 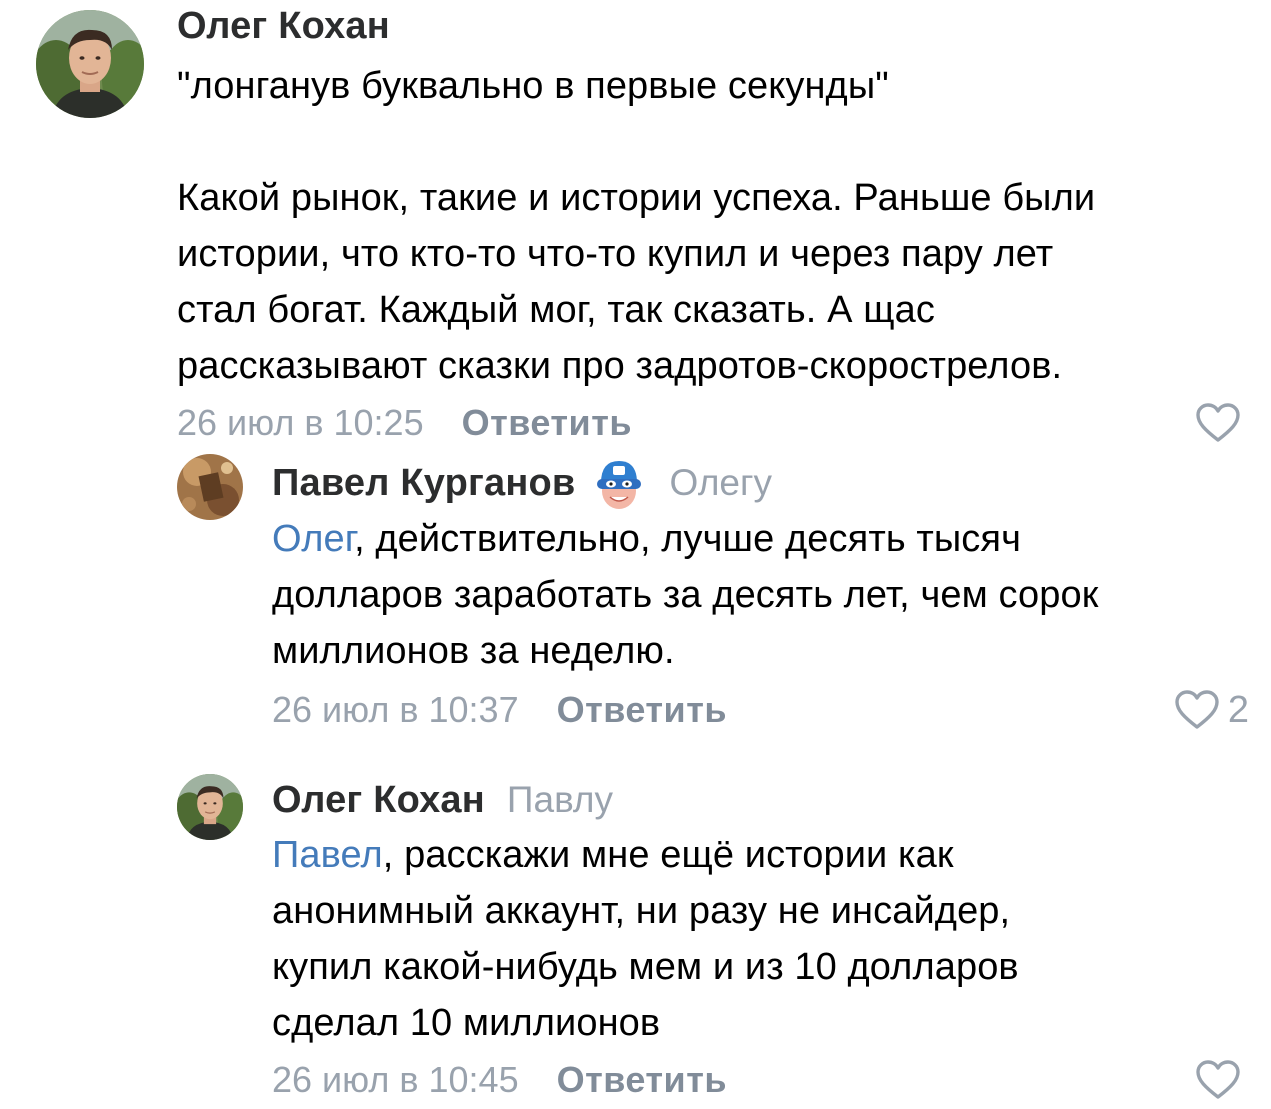 I want to click on mention-link: Павел, so click(x=327, y=855).